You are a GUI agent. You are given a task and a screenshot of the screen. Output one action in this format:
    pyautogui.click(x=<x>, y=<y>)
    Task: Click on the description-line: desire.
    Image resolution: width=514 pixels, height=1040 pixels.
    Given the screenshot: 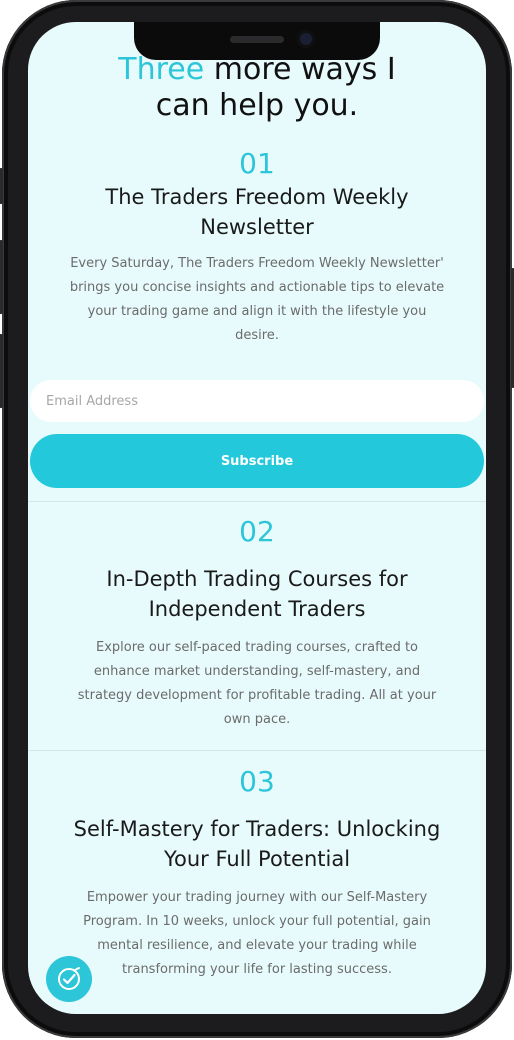 What is the action you would take?
    pyautogui.click(x=257, y=335)
    